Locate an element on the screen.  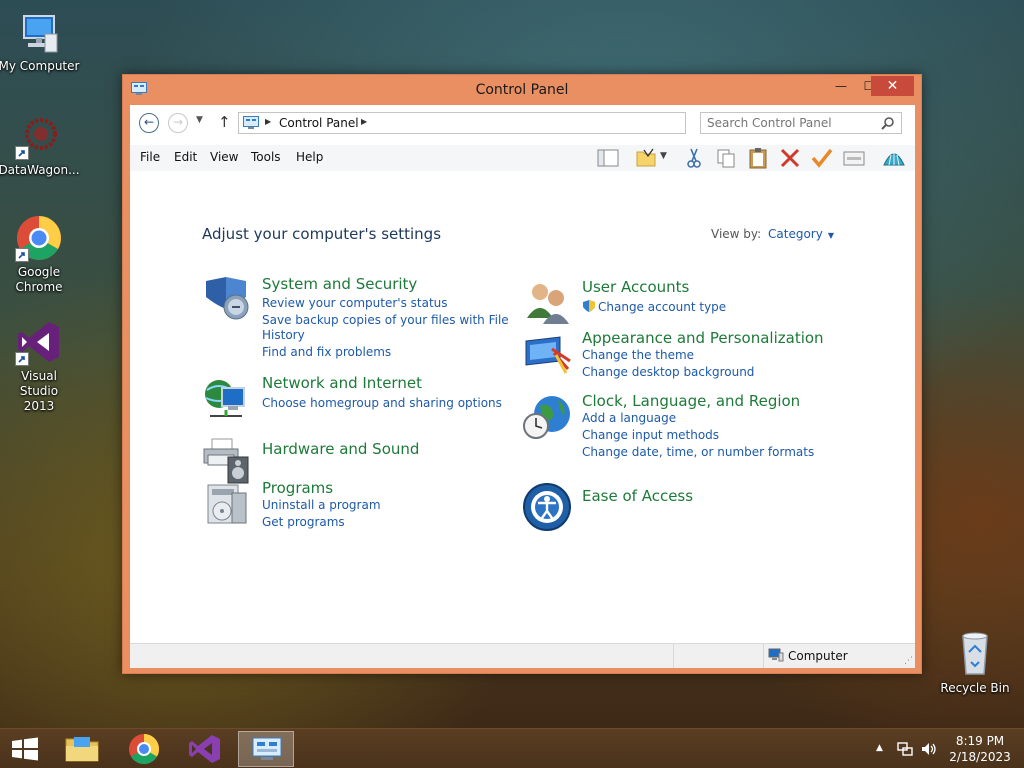
category-title: Network and Internet is located at coordinates (342, 383).